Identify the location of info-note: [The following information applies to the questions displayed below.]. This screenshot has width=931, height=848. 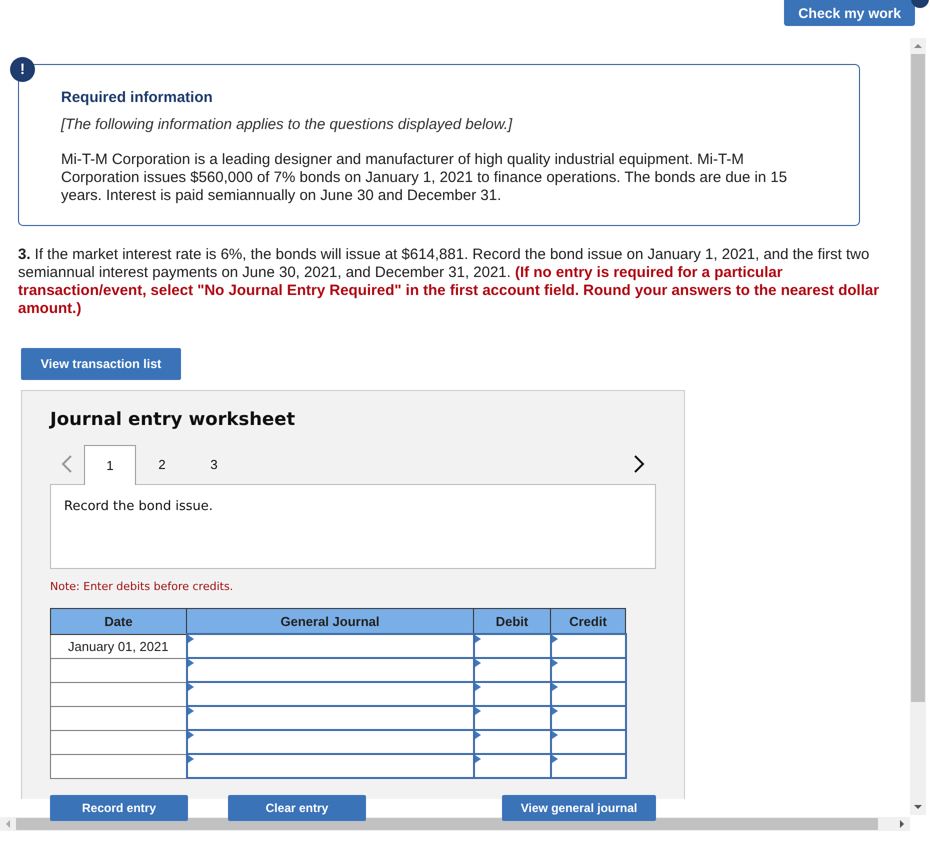
(287, 124).